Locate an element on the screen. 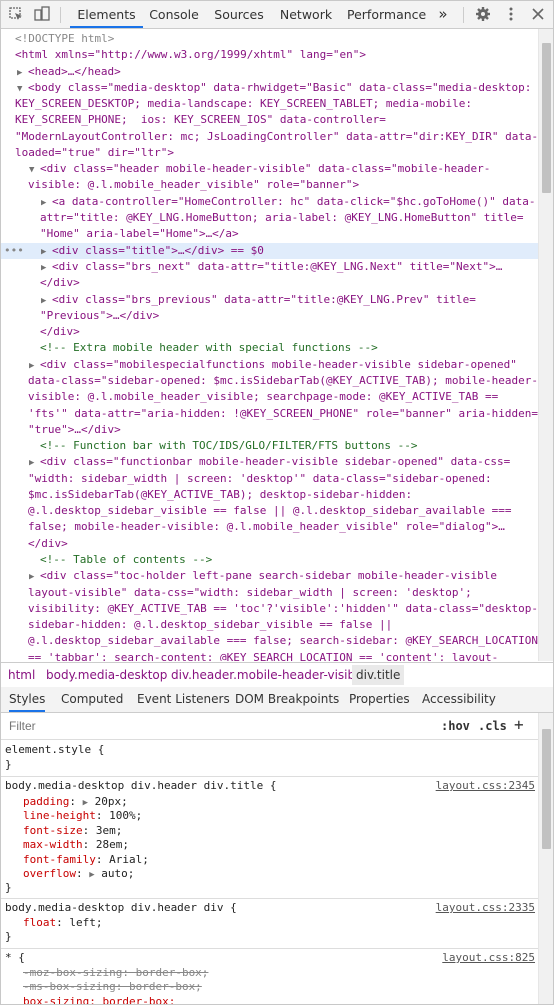  css-property-row: font-family: Arial; is located at coordinates (86, 860).